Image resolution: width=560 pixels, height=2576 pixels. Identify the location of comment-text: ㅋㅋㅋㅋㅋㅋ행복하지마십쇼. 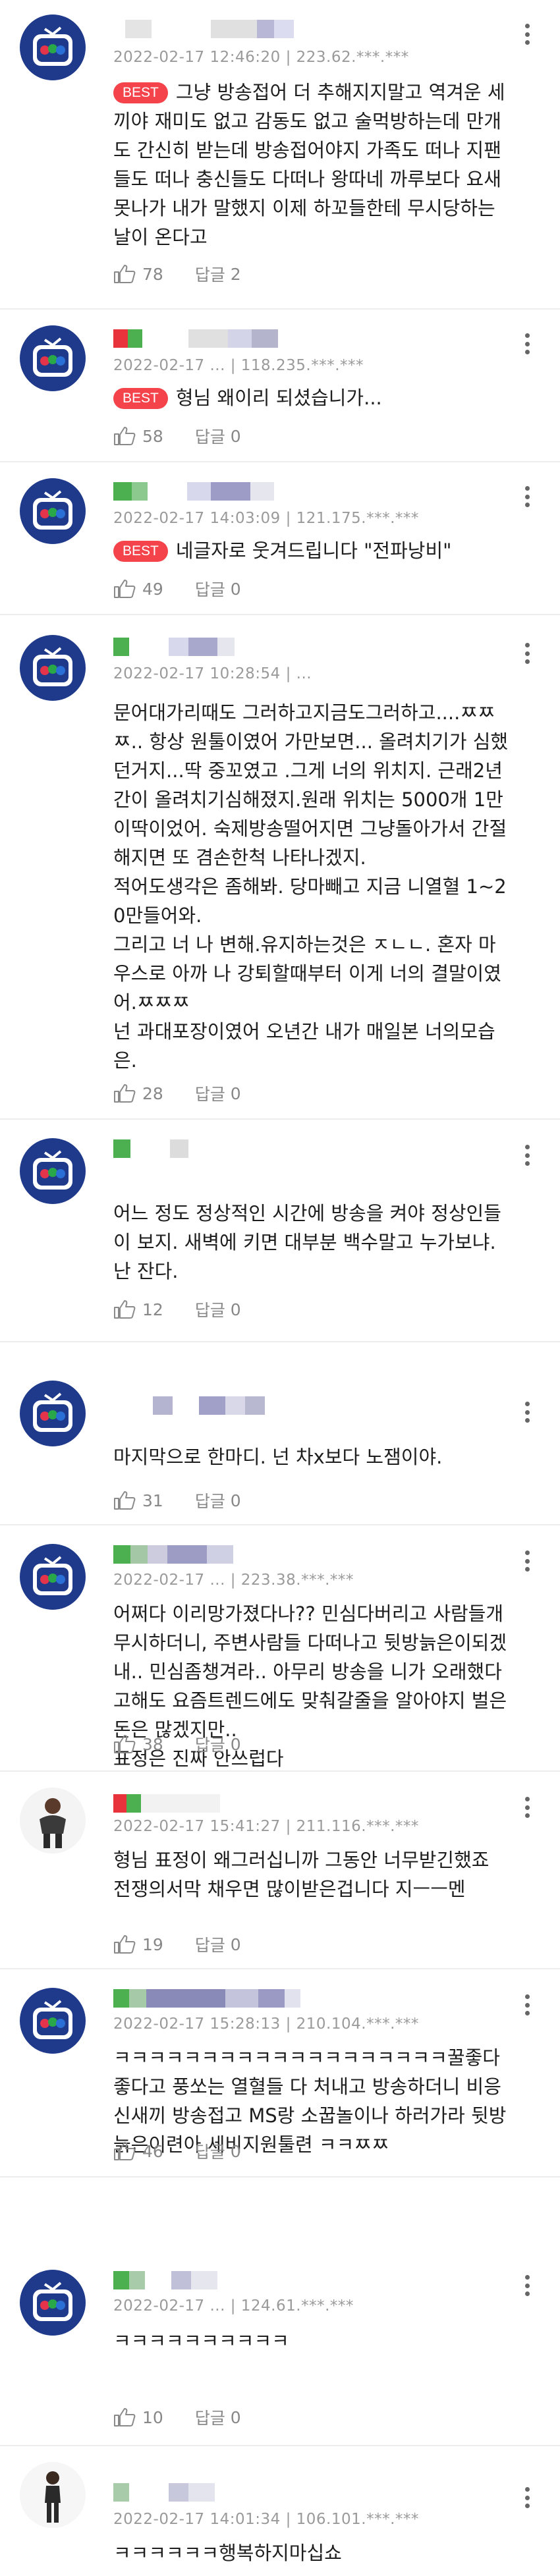
(227, 2553).